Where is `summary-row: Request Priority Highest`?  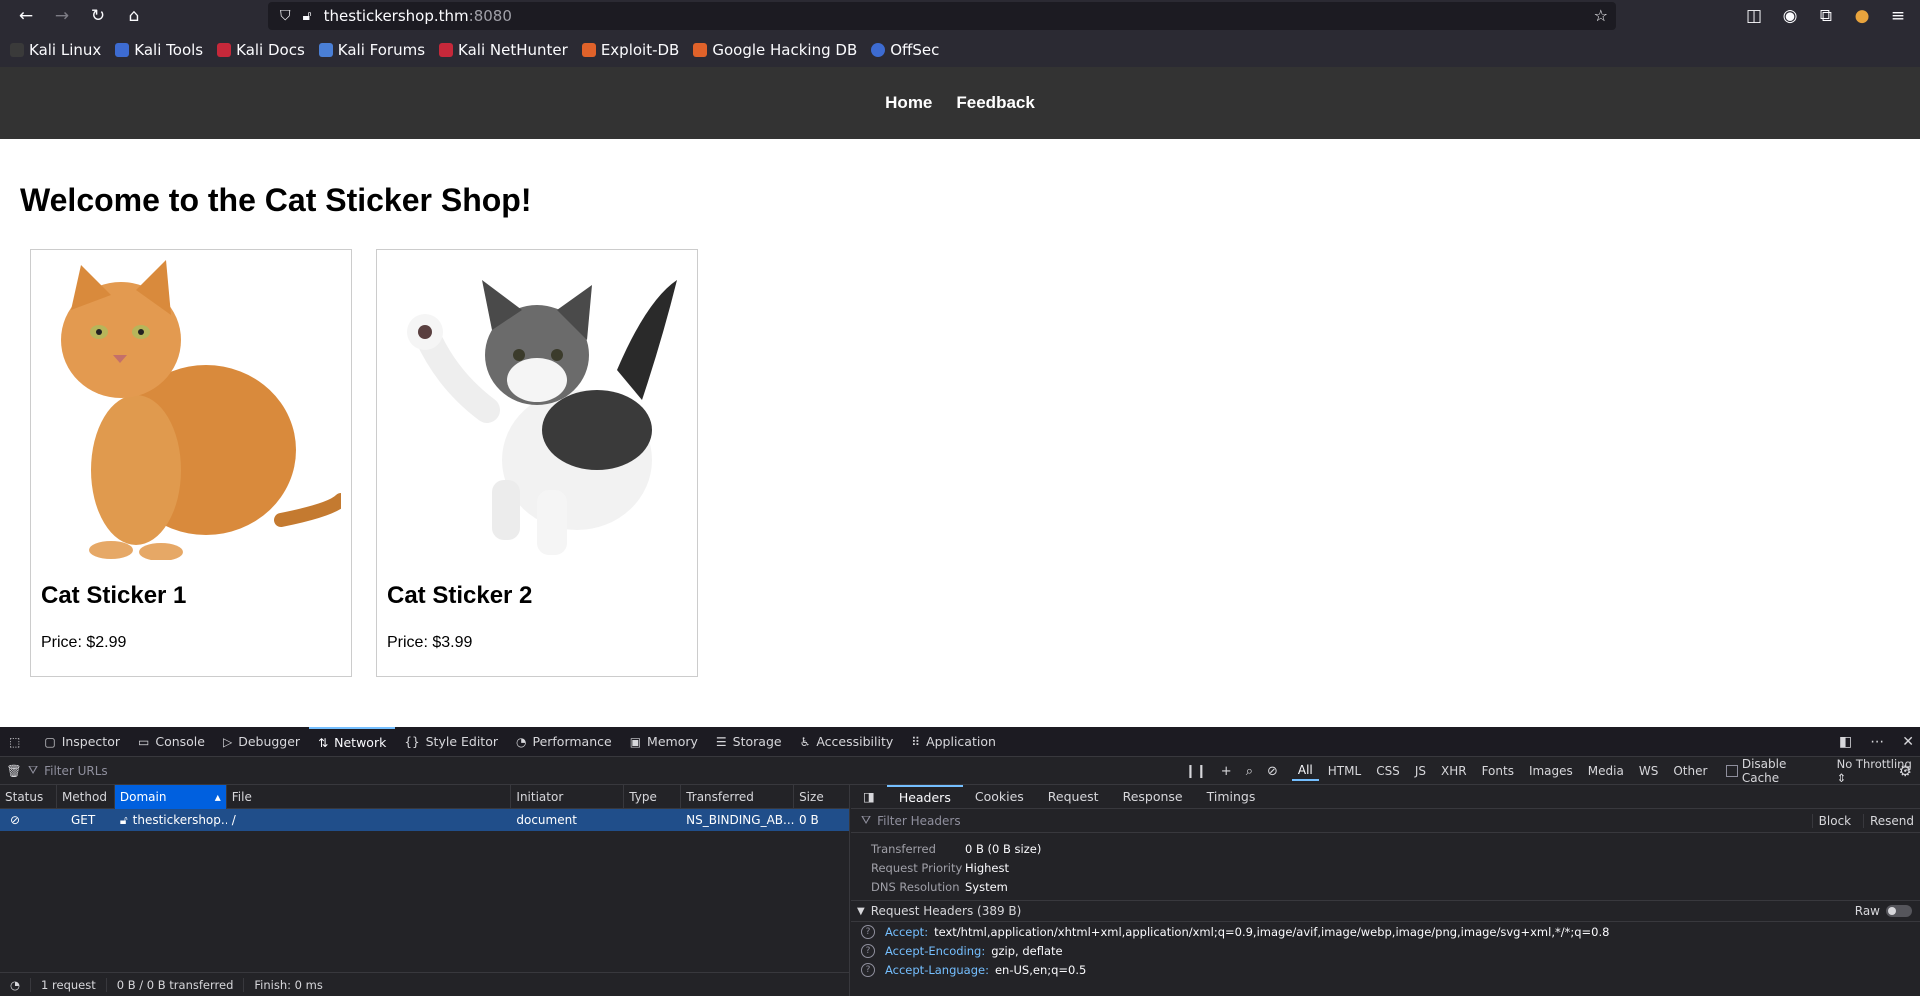 summary-row: Request Priority Highest is located at coordinates (940, 867).